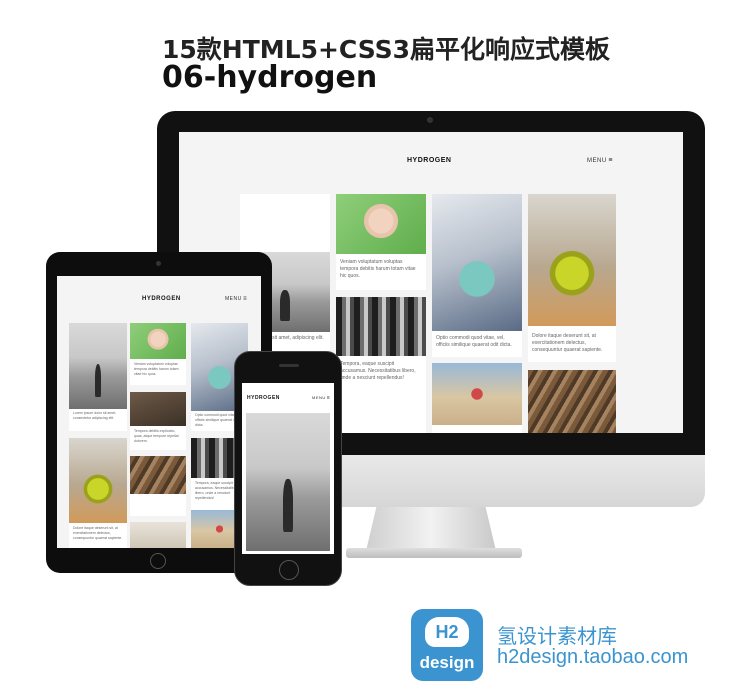  I want to click on monitor-stand-neck, so click(431, 529).